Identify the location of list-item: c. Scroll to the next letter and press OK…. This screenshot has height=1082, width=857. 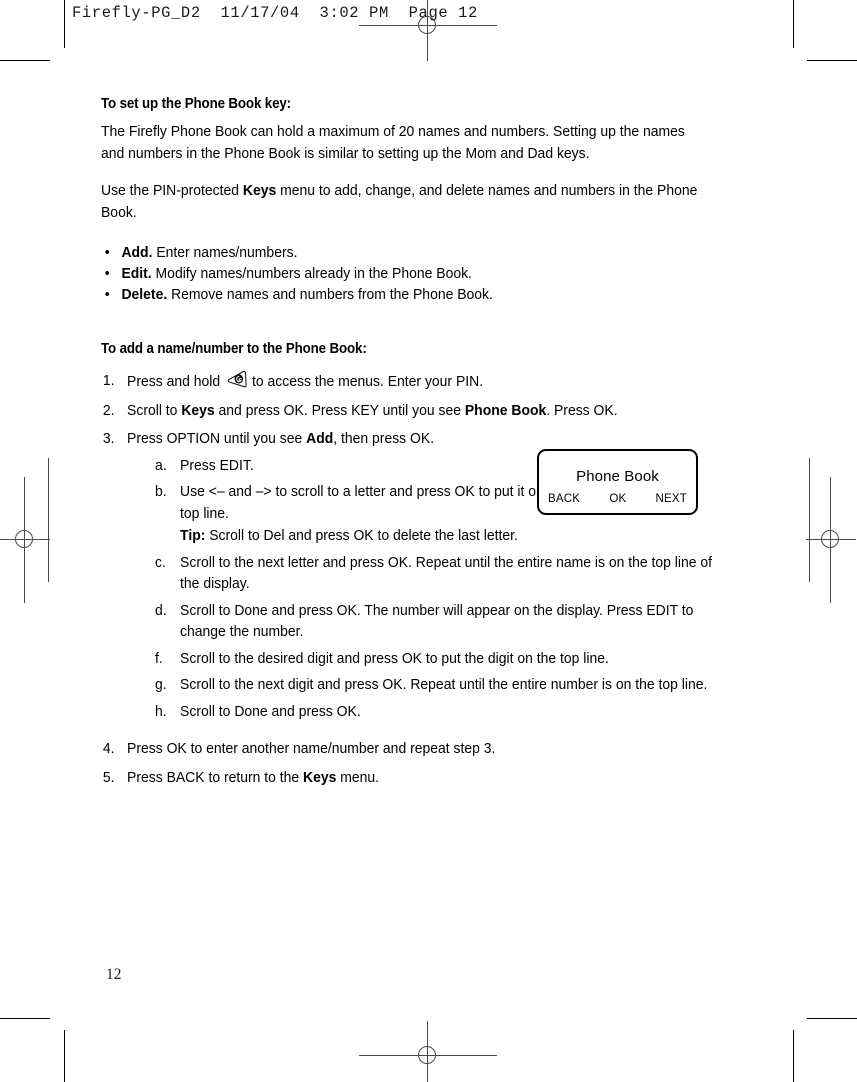
(441, 573).